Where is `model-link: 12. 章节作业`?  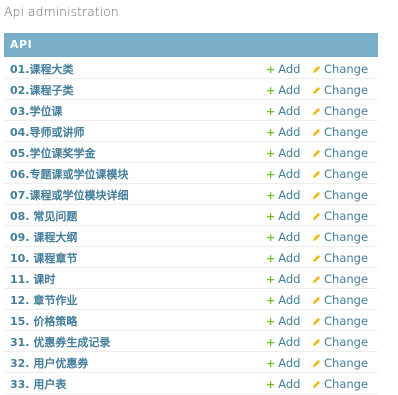 model-link: 12. 章节作业 is located at coordinates (40, 300).